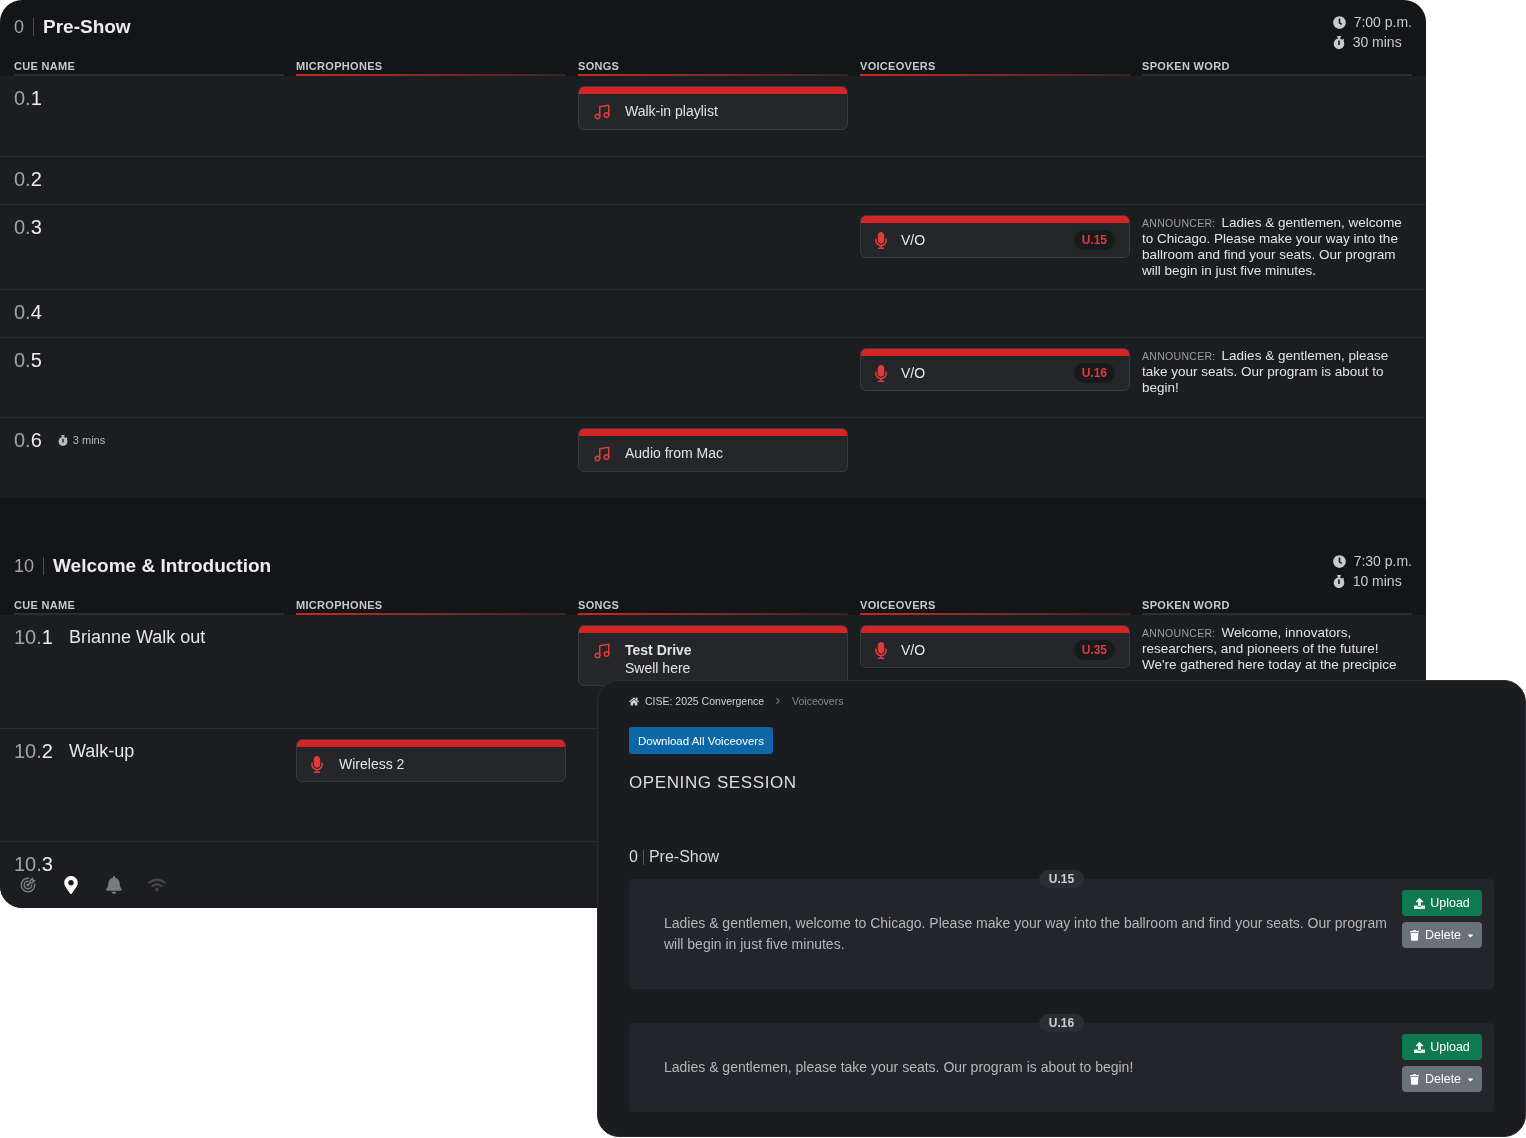  What do you see at coordinates (713, 655) in the screenshot?
I see `song-card: Test Drive Swell here` at bounding box center [713, 655].